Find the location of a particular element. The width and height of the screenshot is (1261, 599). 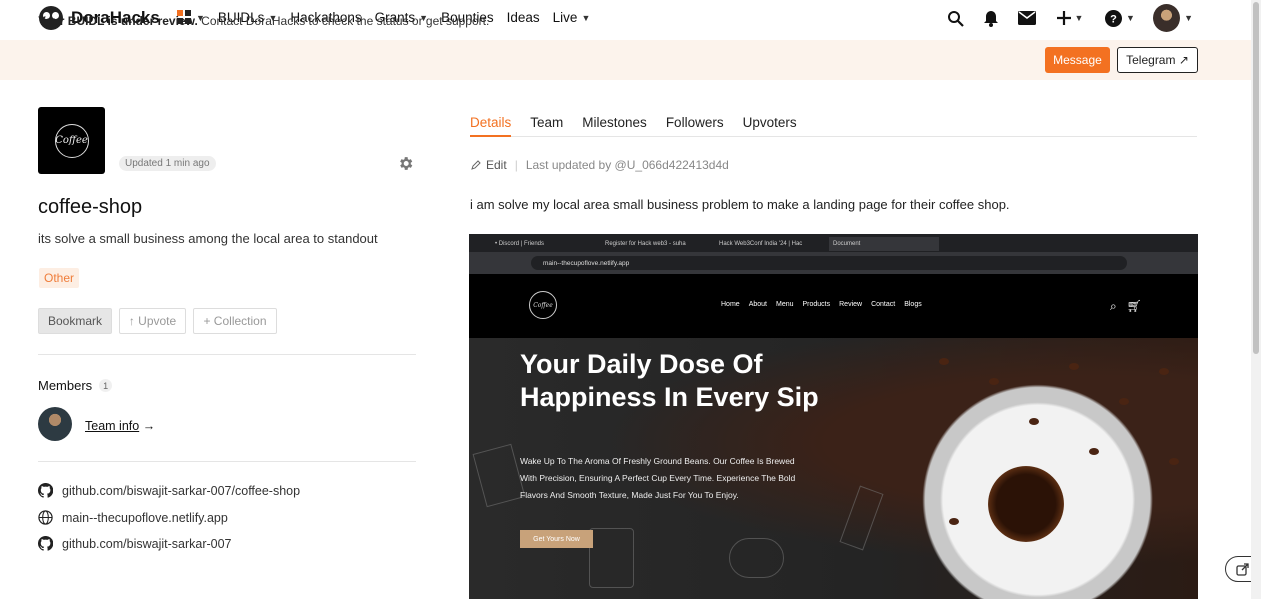

create-menu-button: ▼ is located at coordinates (1070, 18).